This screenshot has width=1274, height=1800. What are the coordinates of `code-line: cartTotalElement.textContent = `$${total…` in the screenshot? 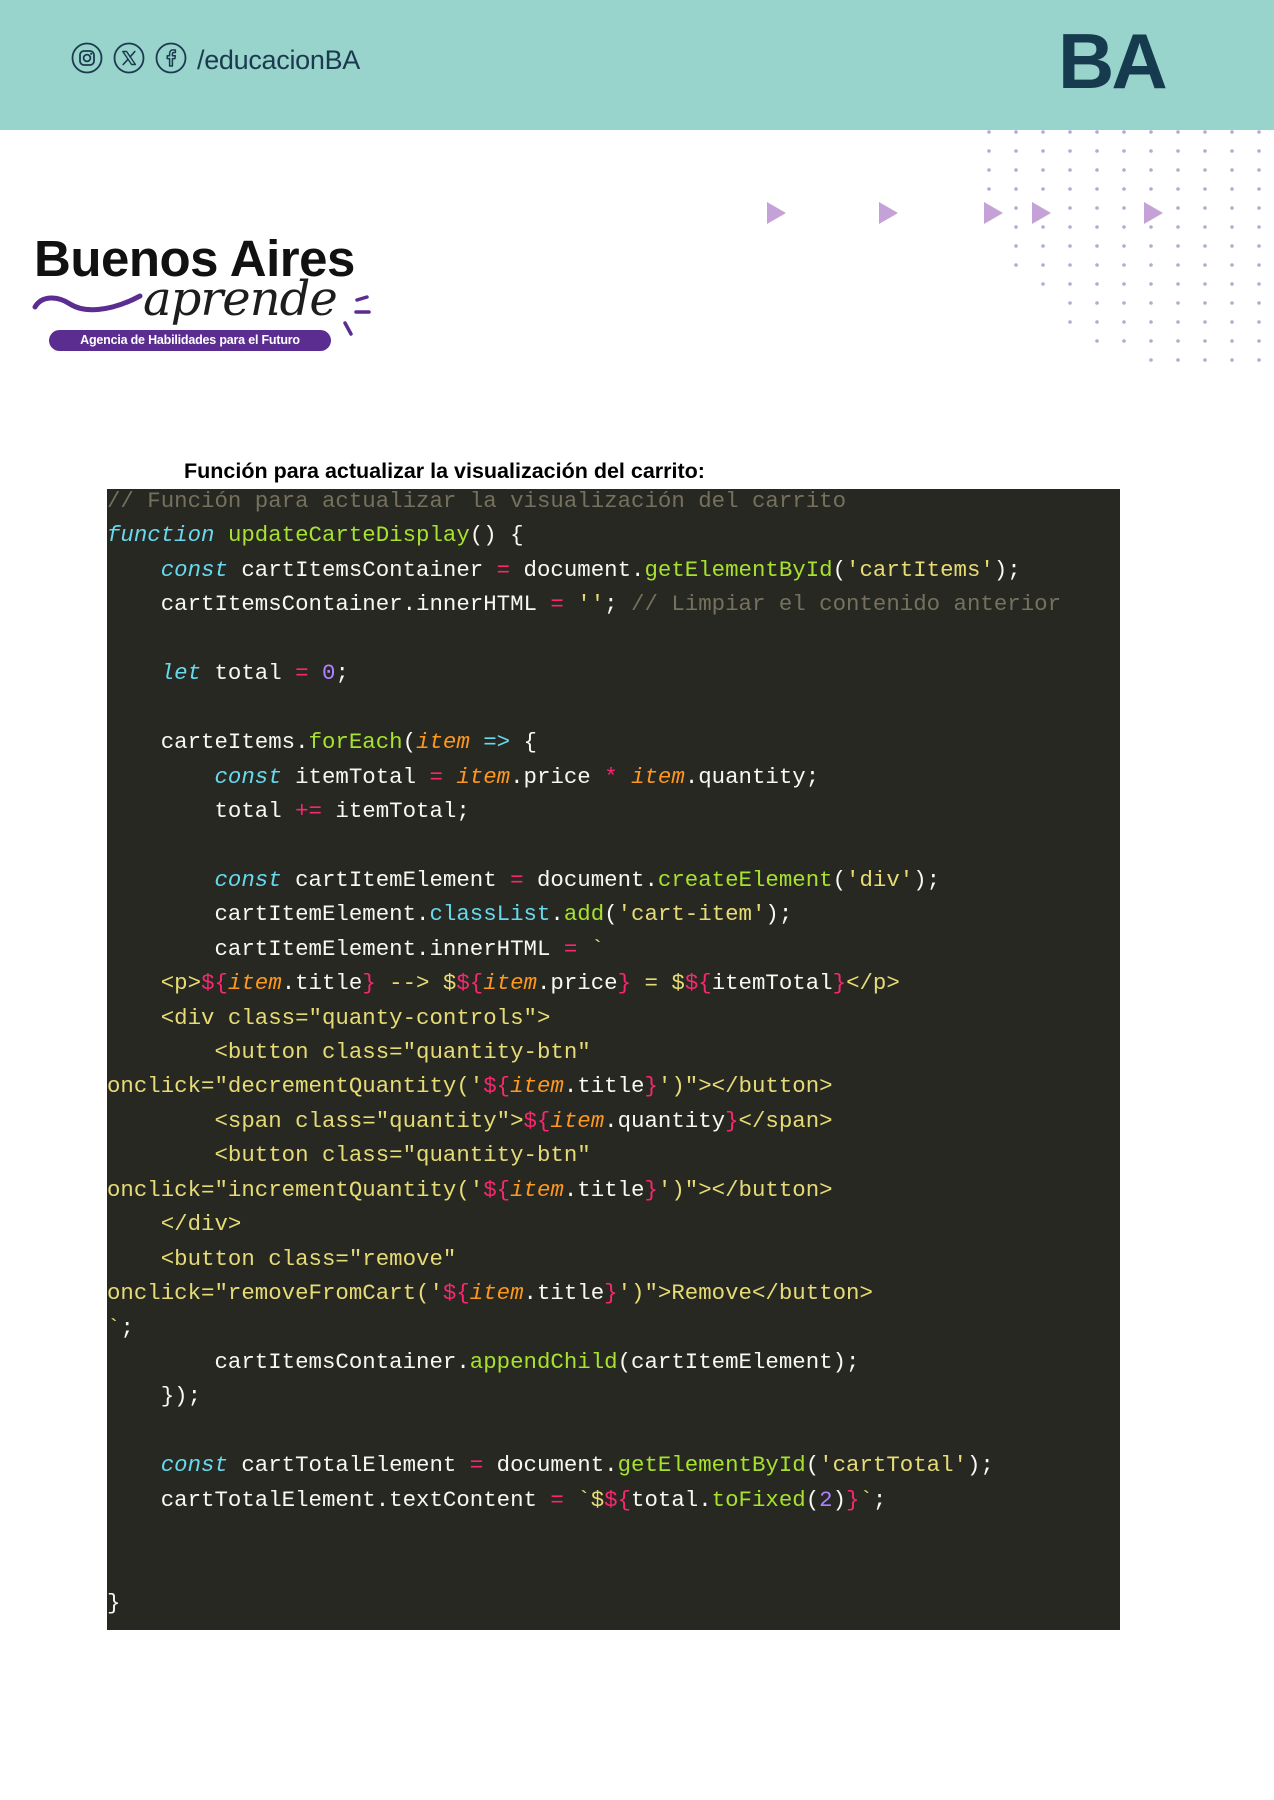 It's located at (613, 1500).